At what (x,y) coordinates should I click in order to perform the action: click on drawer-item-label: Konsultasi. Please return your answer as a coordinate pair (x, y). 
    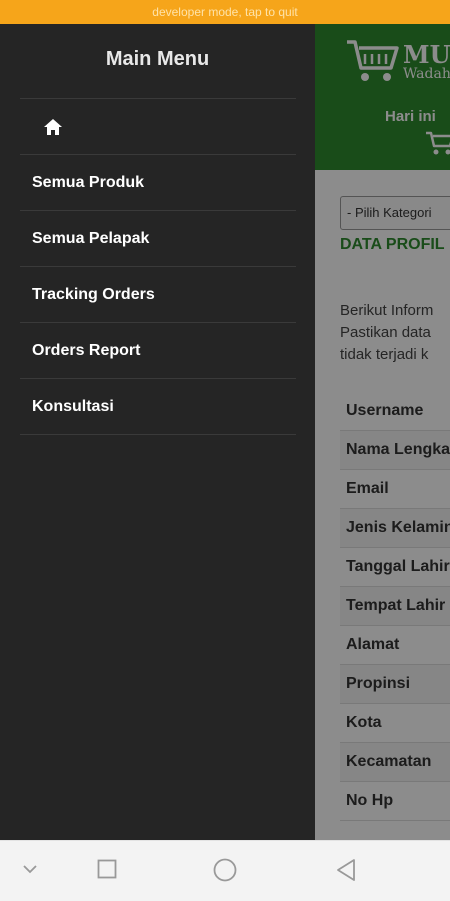
    Looking at the image, I should click on (73, 406).